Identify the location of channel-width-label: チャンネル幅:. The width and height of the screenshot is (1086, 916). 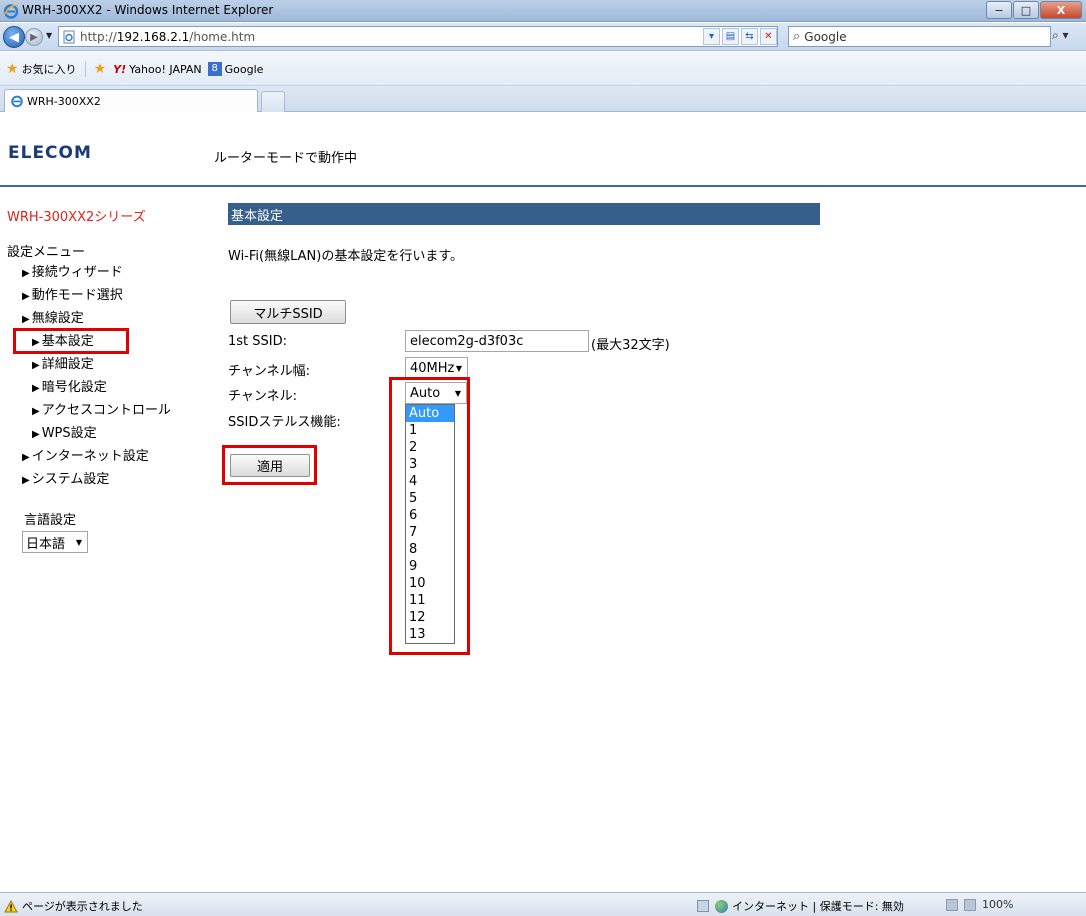
(269, 371).